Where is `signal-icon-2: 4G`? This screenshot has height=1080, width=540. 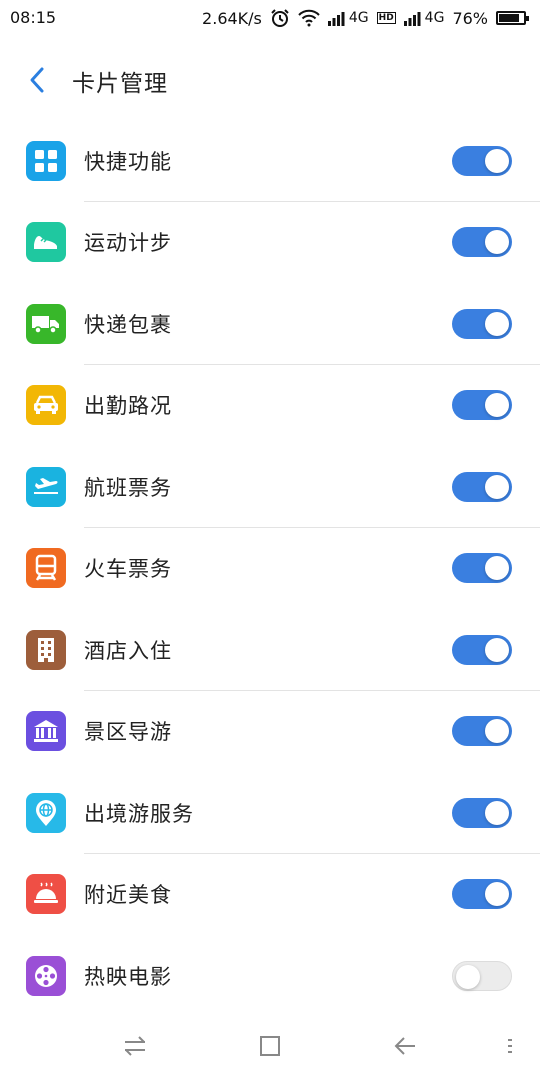
signal-icon-2: 4G is located at coordinates (424, 18).